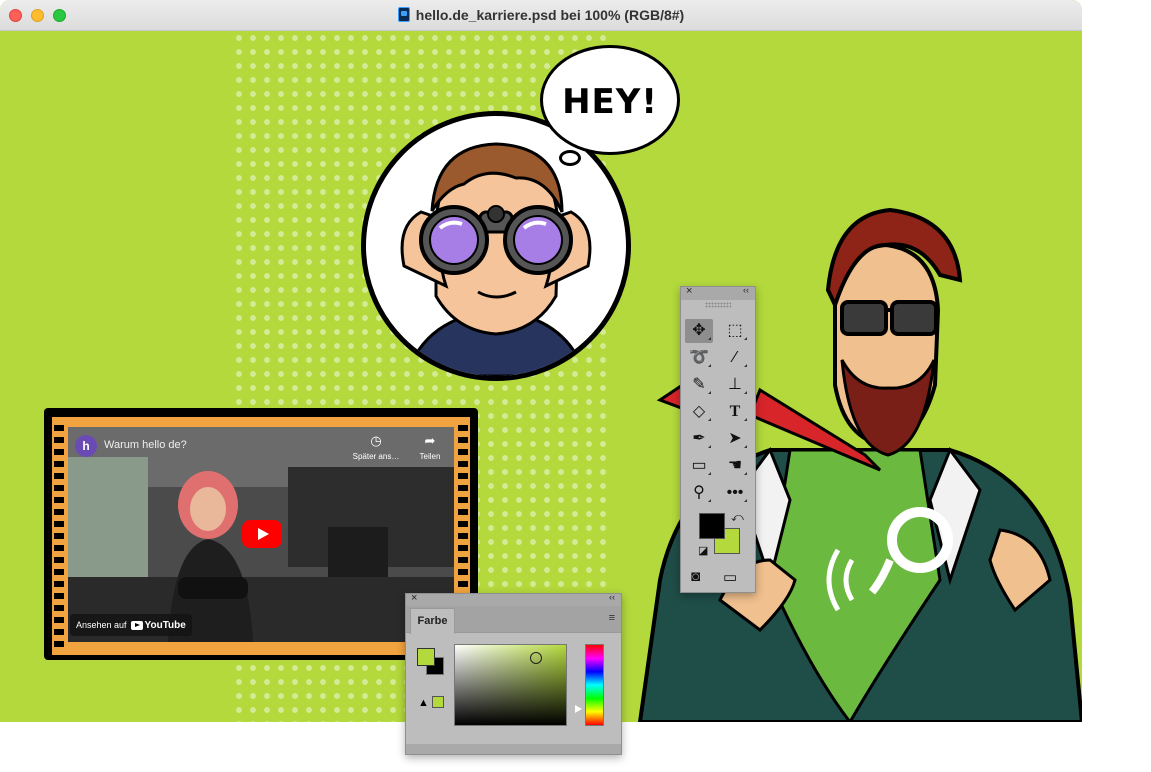 The height and width of the screenshot is (772, 1151). Describe the element at coordinates (432, 621) in the screenshot. I see `tab-farbe: Farbe` at that location.